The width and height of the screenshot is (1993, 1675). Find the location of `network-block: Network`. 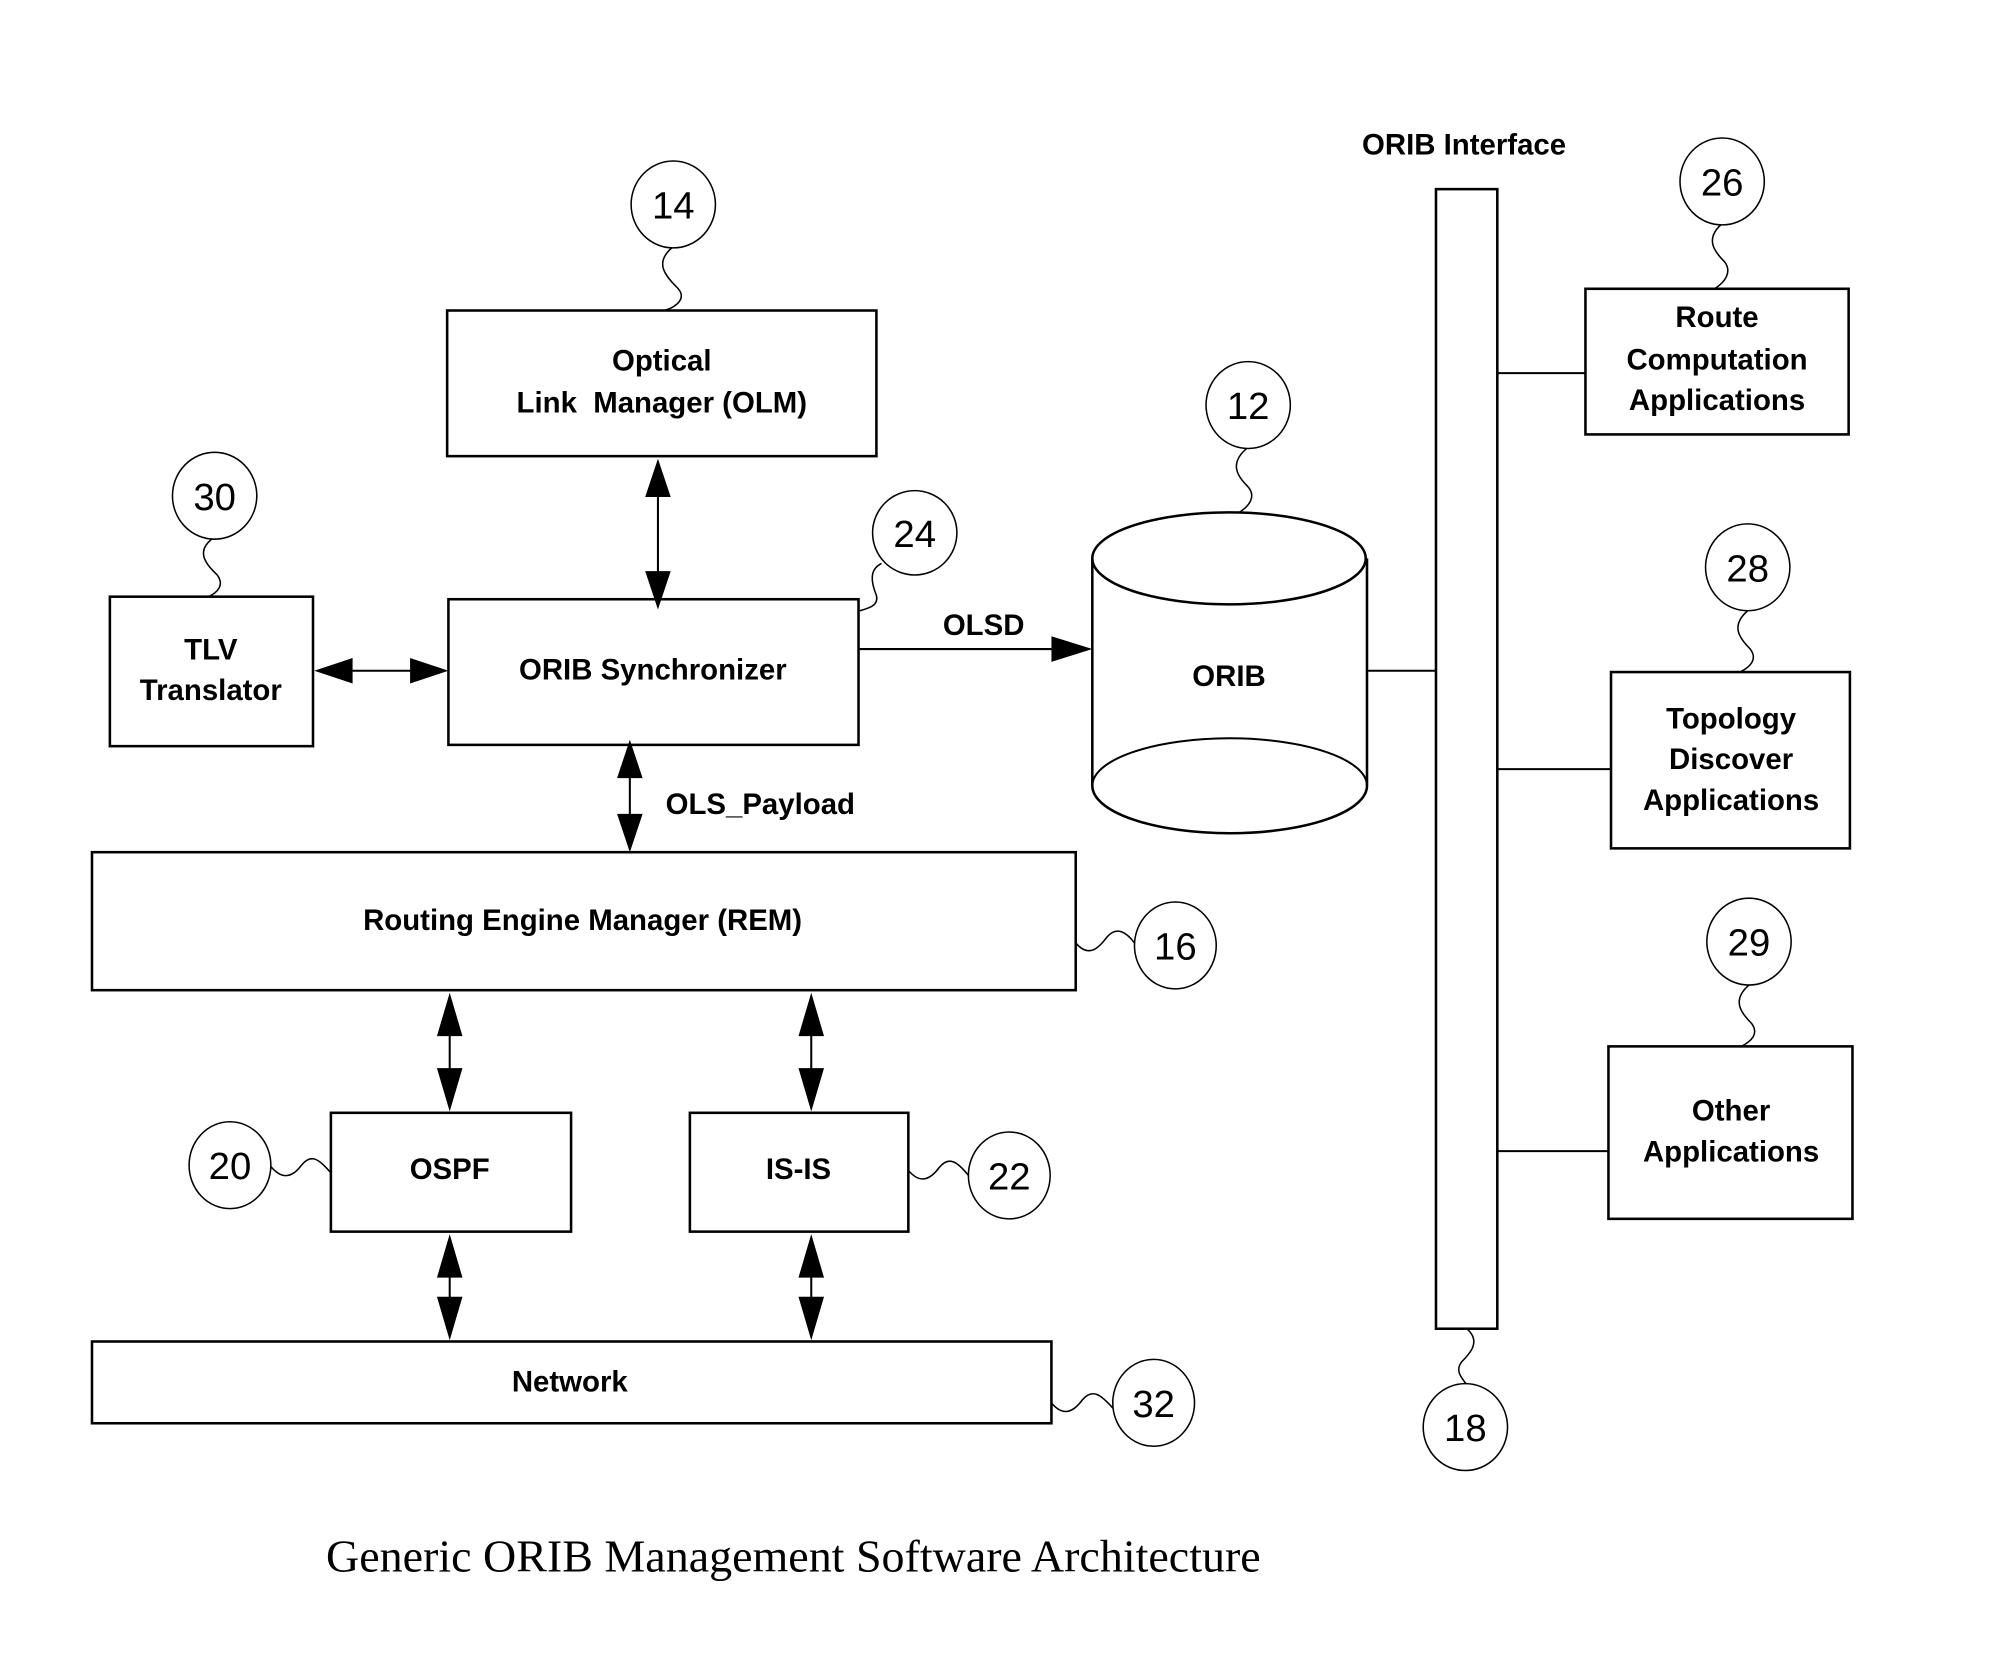

network-block: Network is located at coordinates (571, 1382).